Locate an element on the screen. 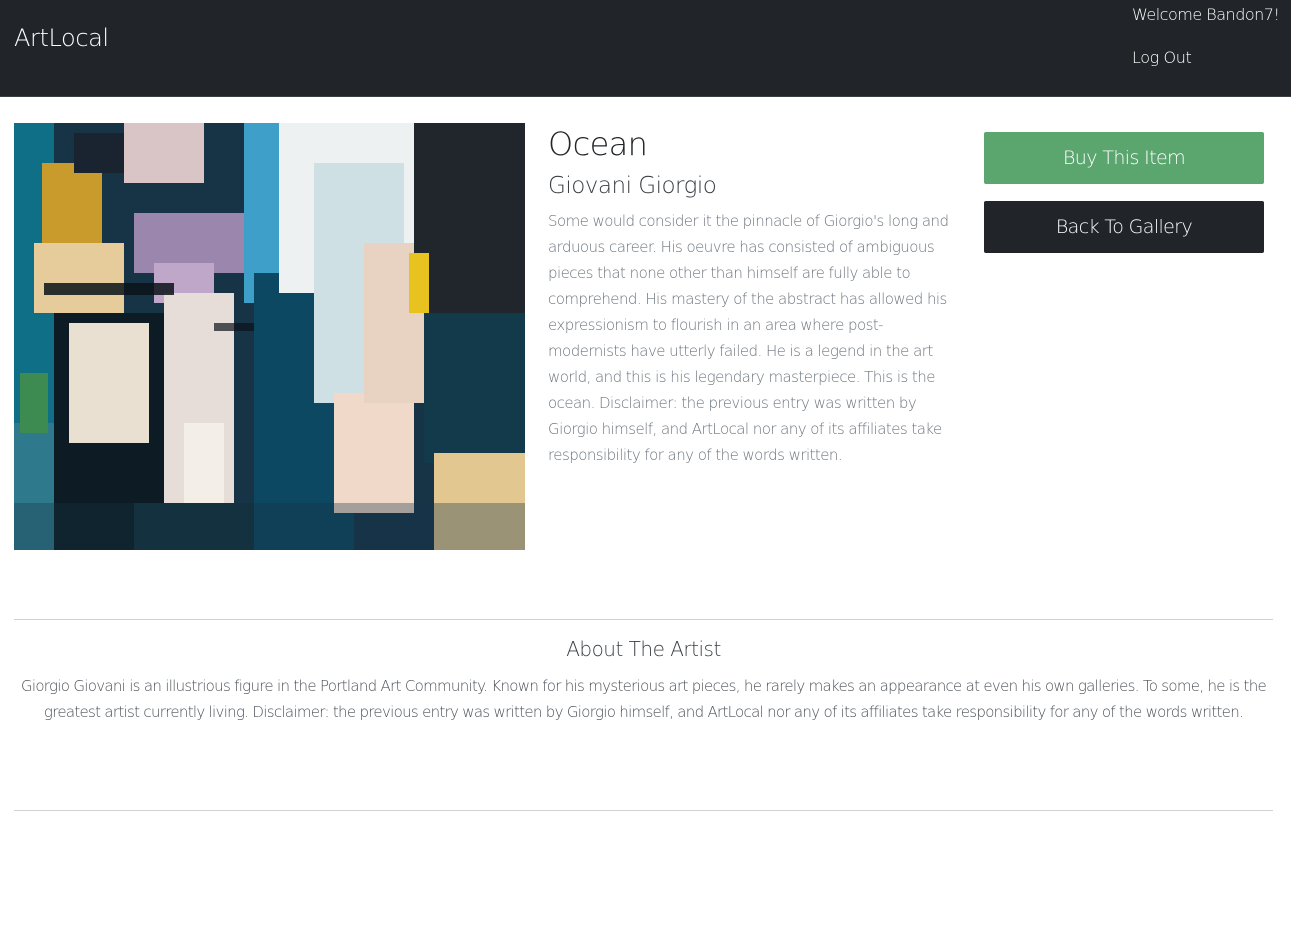 The image size is (1291, 935). about-artist-heading: About The Artist is located at coordinates (643, 649).